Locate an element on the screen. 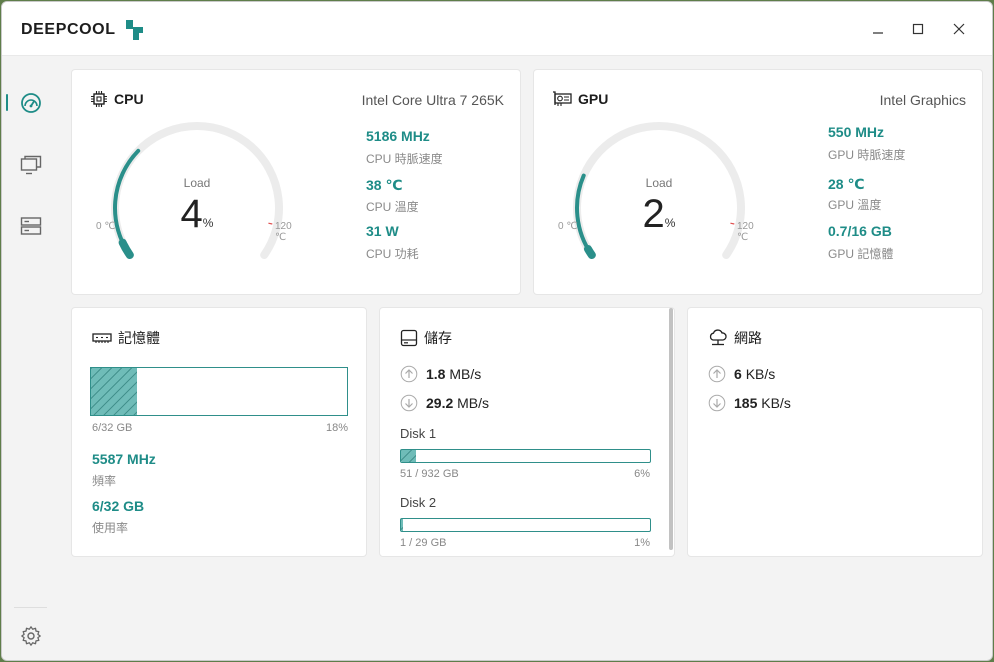 This screenshot has height=662, width=994. settings-button is located at coordinates (30, 636).